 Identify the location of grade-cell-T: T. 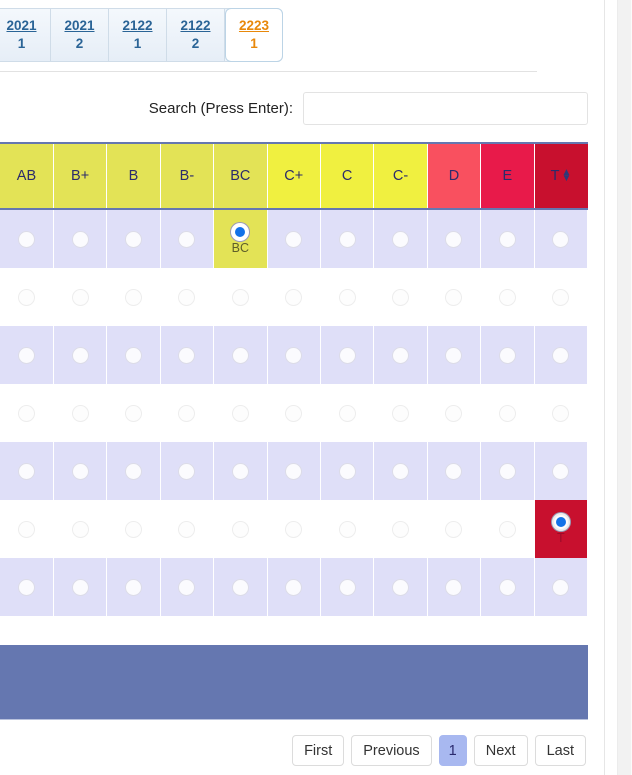
(561, 529).